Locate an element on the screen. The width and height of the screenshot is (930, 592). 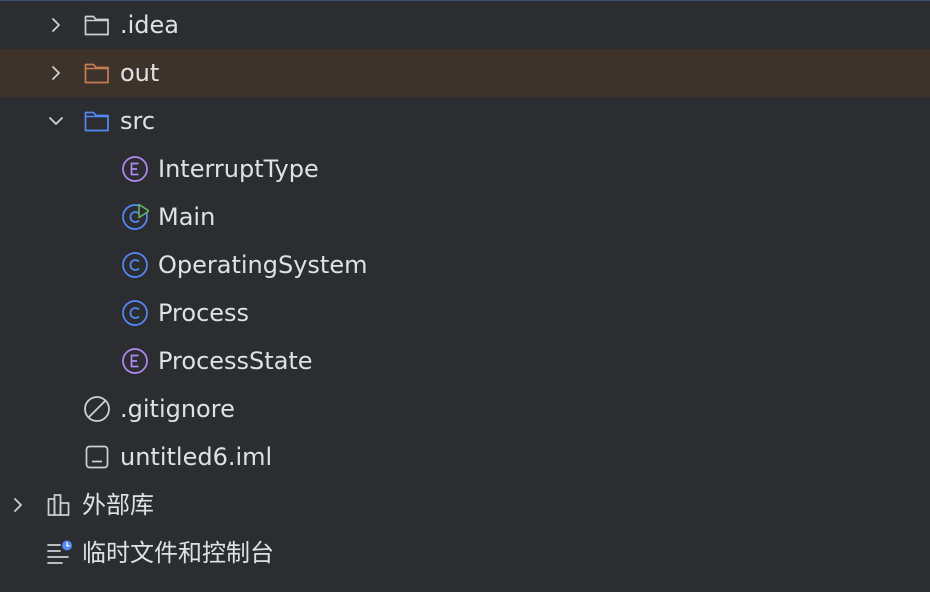
tree-node-process: Process is located at coordinates (465, 313).